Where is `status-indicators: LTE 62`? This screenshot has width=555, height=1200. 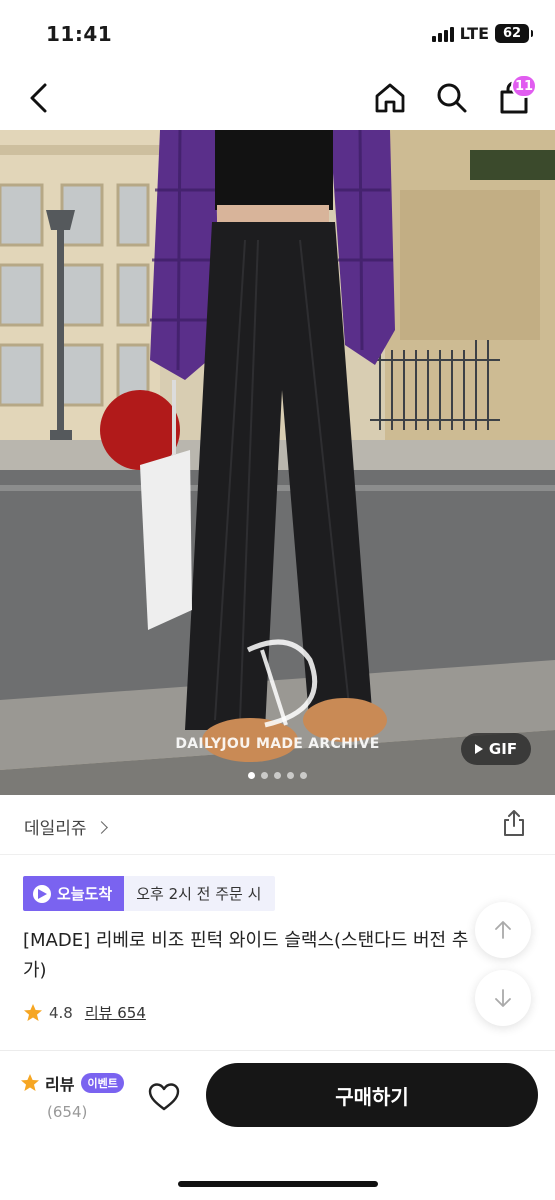 status-indicators: LTE 62 is located at coordinates (482, 33).